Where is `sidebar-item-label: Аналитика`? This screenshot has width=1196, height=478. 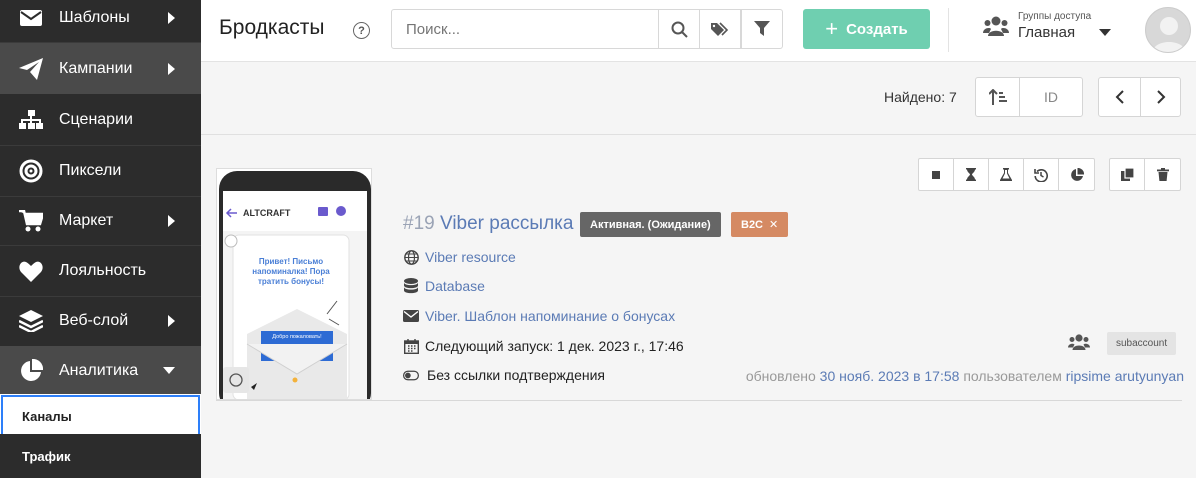
sidebar-item-label: Аналитика is located at coordinates (99, 370).